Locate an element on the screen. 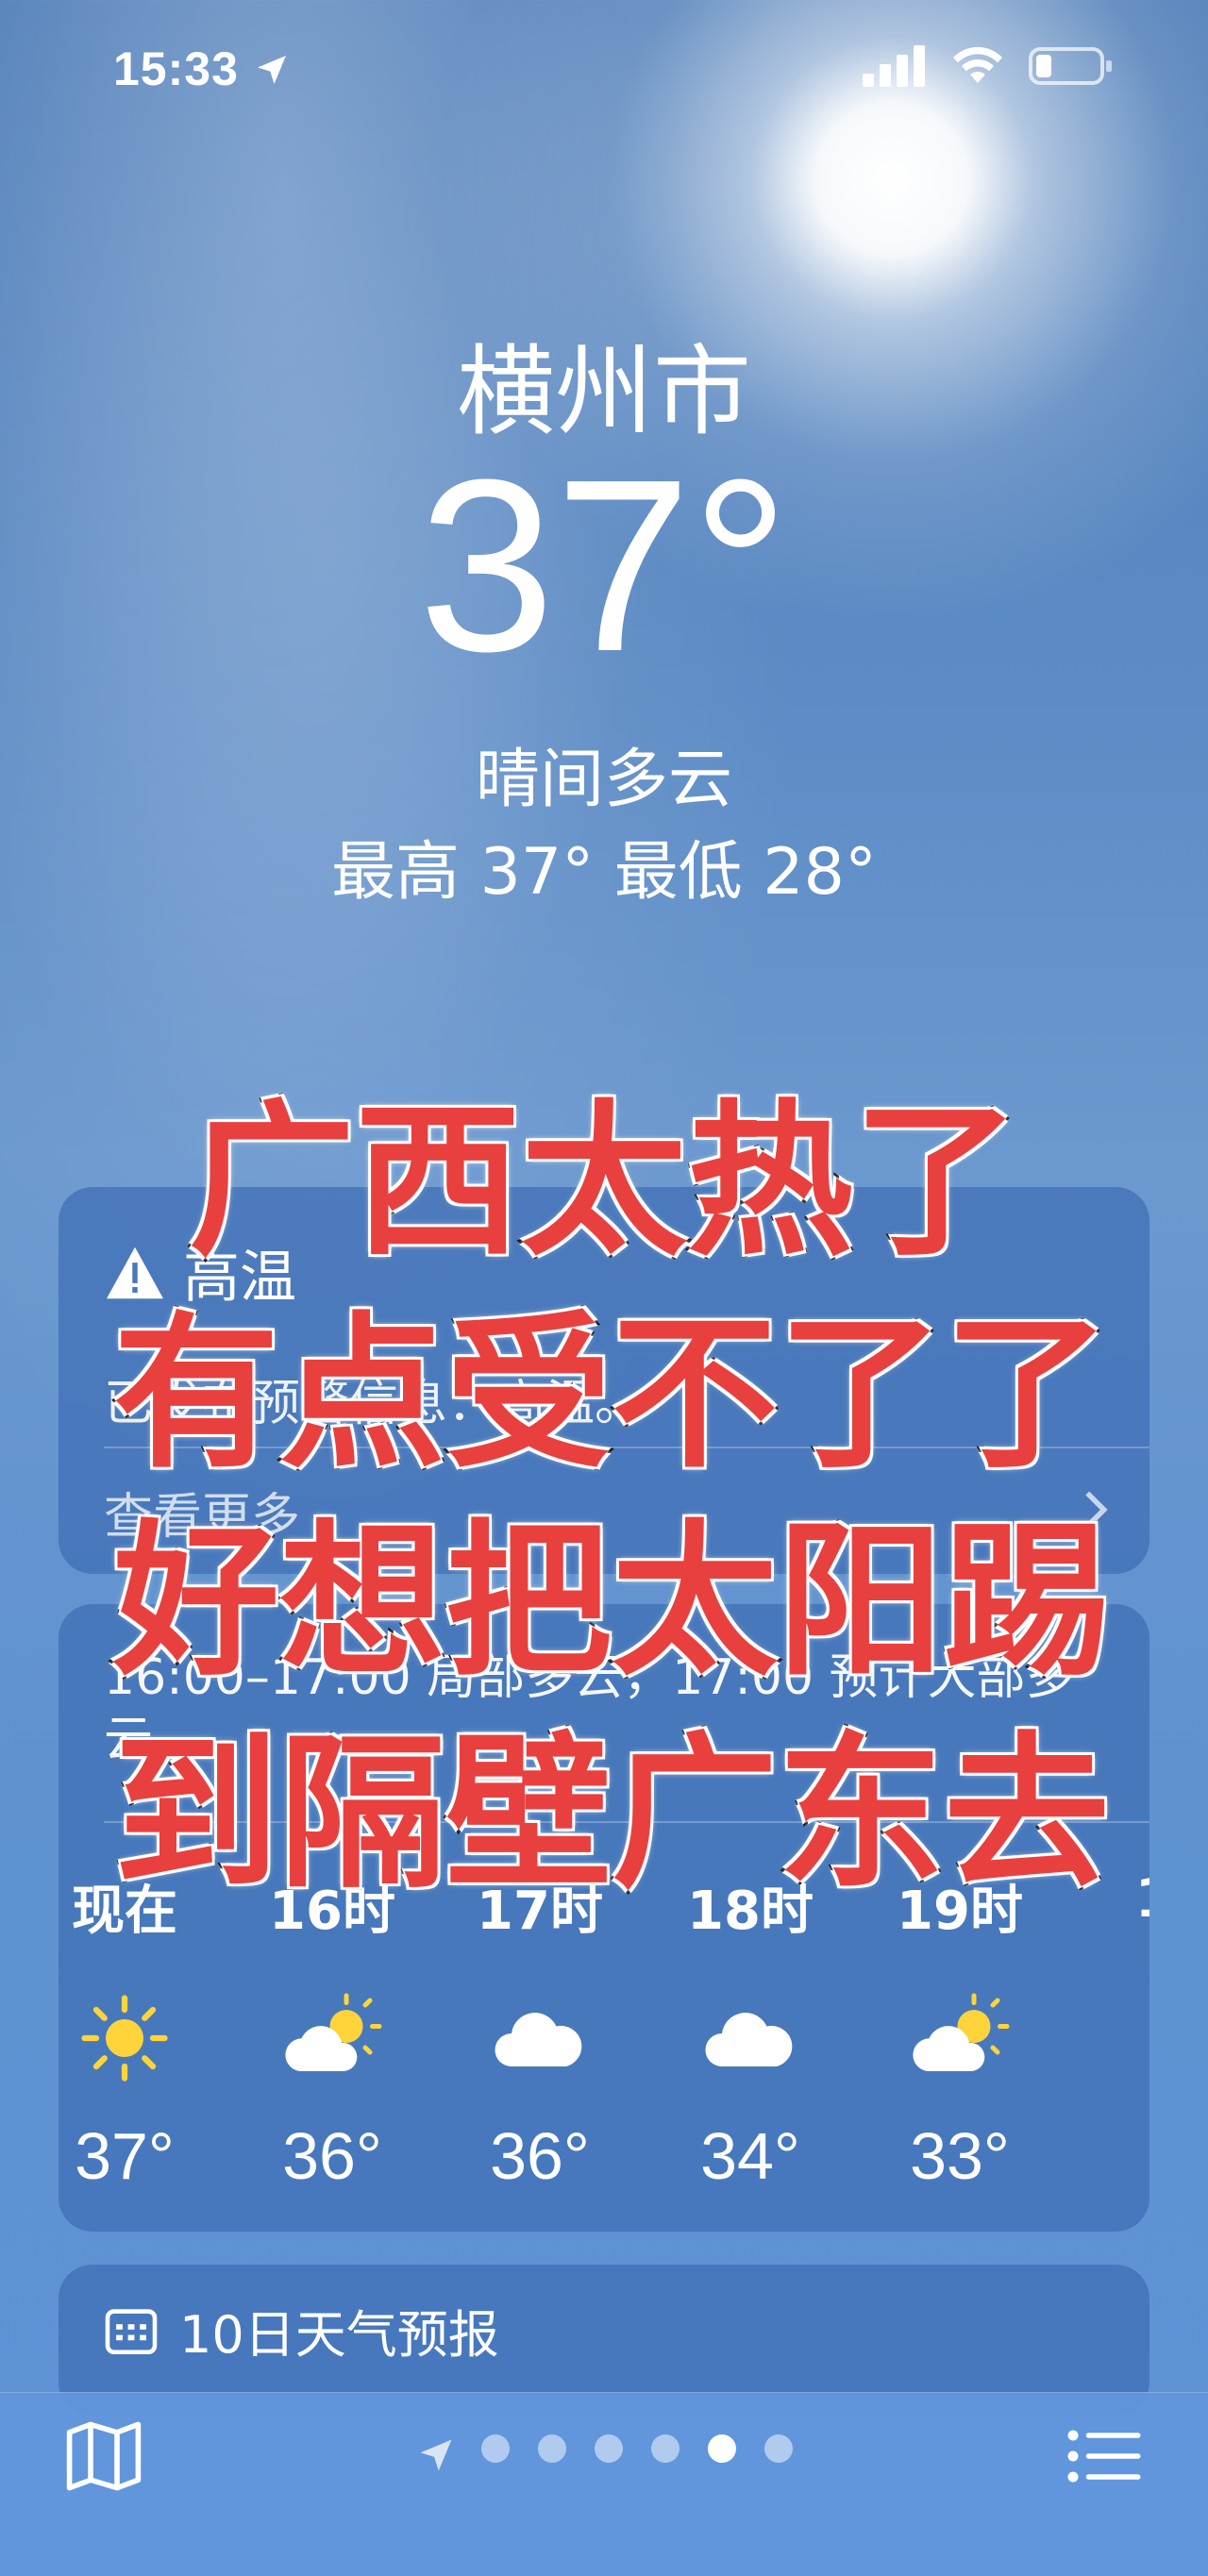 This screenshot has height=2576, width=1208. overlay-caption-line: 好想把太阳踢 is located at coordinates (611, 1601).